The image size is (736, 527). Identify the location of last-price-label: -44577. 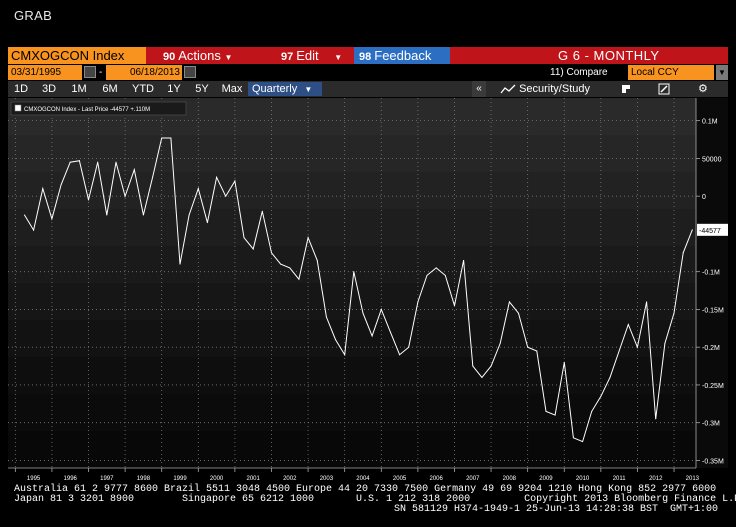
(710, 231).